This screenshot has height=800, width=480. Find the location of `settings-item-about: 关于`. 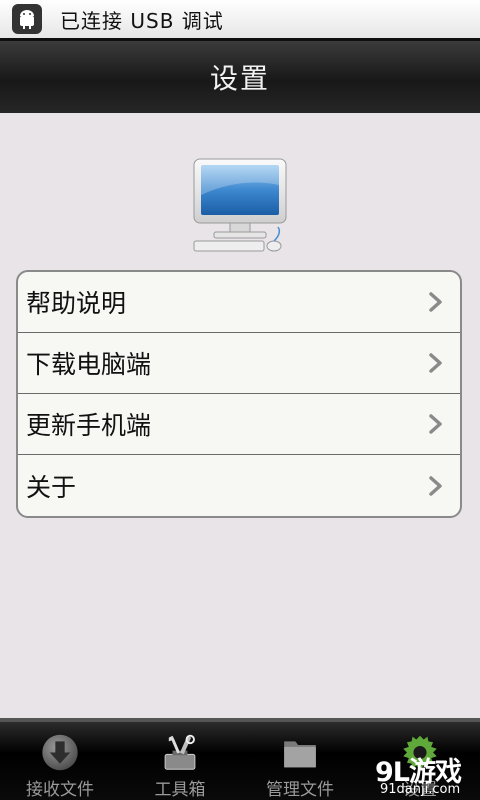

settings-item-about: 关于 is located at coordinates (239, 485).